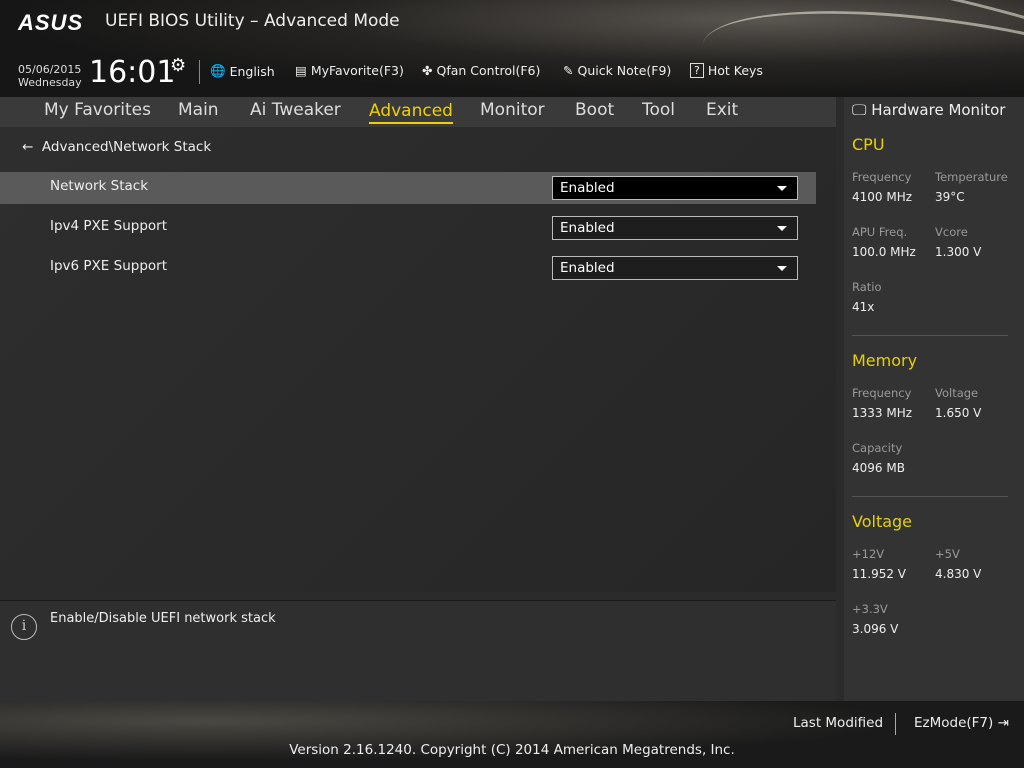 This screenshot has height=768, width=1024. What do you see at coordinates (947, 554) in the screenshot?
I see `label: +5V` at bounding box center [947, 554].